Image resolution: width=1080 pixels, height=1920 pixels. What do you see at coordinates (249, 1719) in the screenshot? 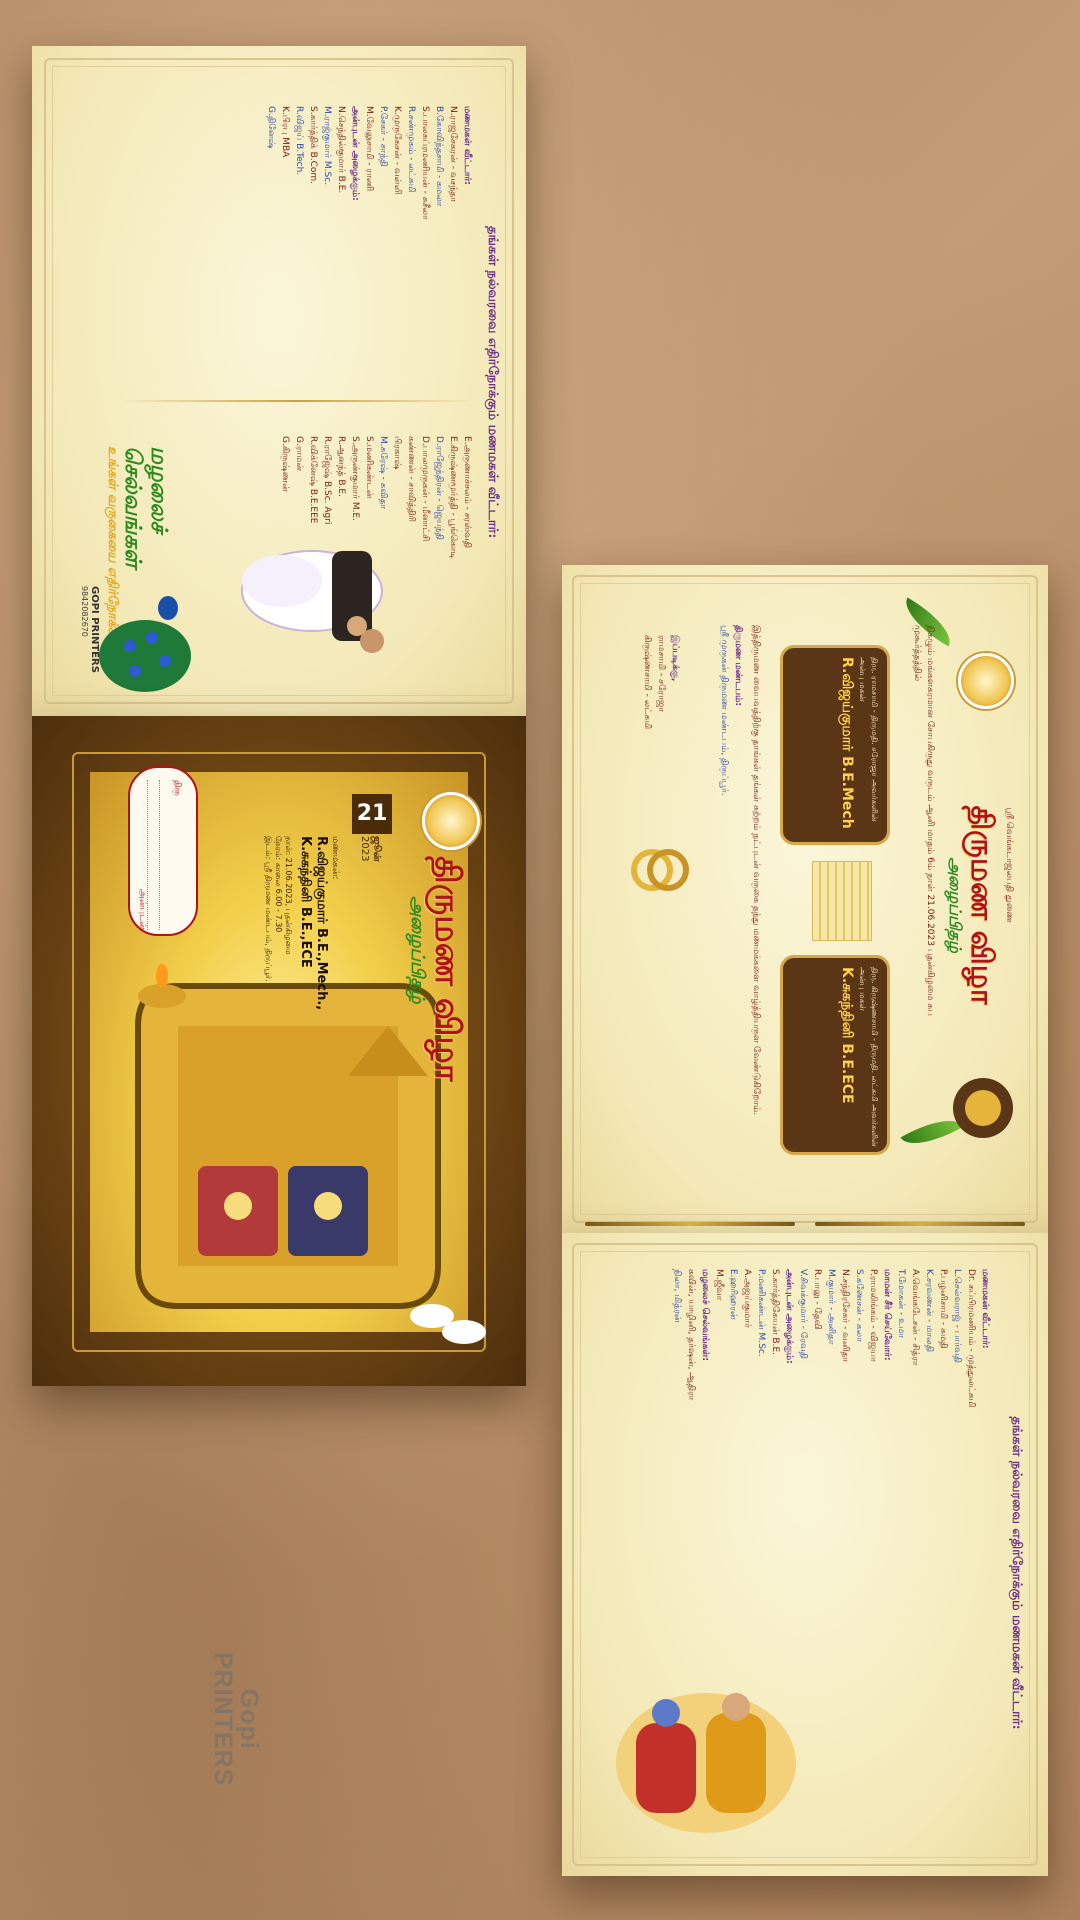
I see `watermark-line1: Gopi` at bounding box center [249, 1719].